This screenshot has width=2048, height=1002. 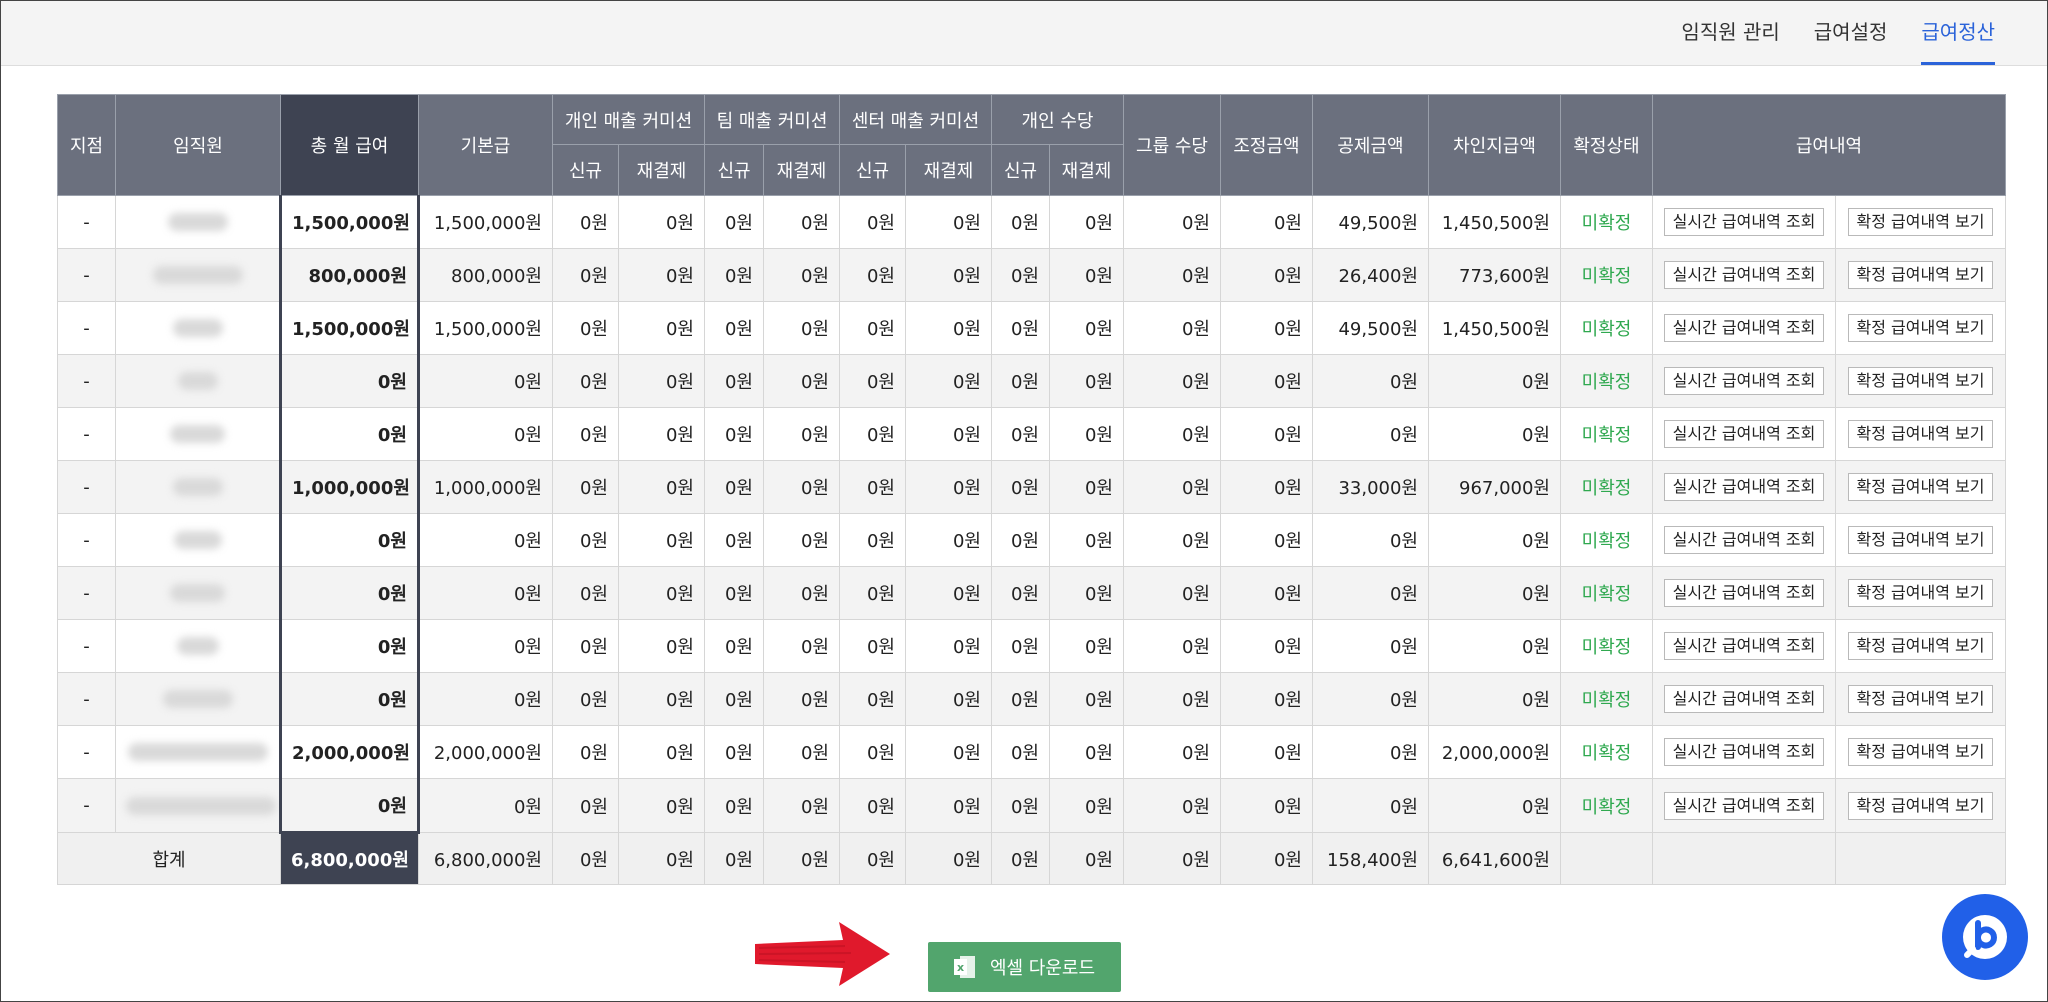 What do you see at coordinates (1851, 33) in the screenshot?
I see `tab-payroll-settings: 급여설정` at bounding box center [1851, 33].